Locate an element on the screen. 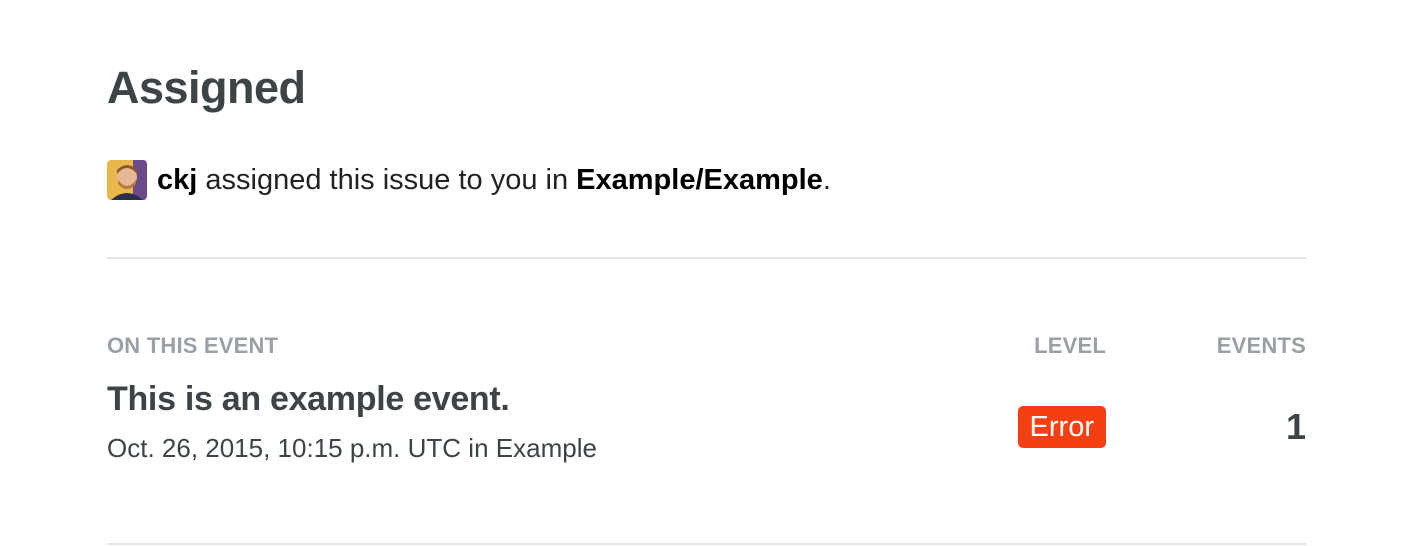 This screenshot has width=1420, height=546. bottom-divider is located at coordinates (706, 544).